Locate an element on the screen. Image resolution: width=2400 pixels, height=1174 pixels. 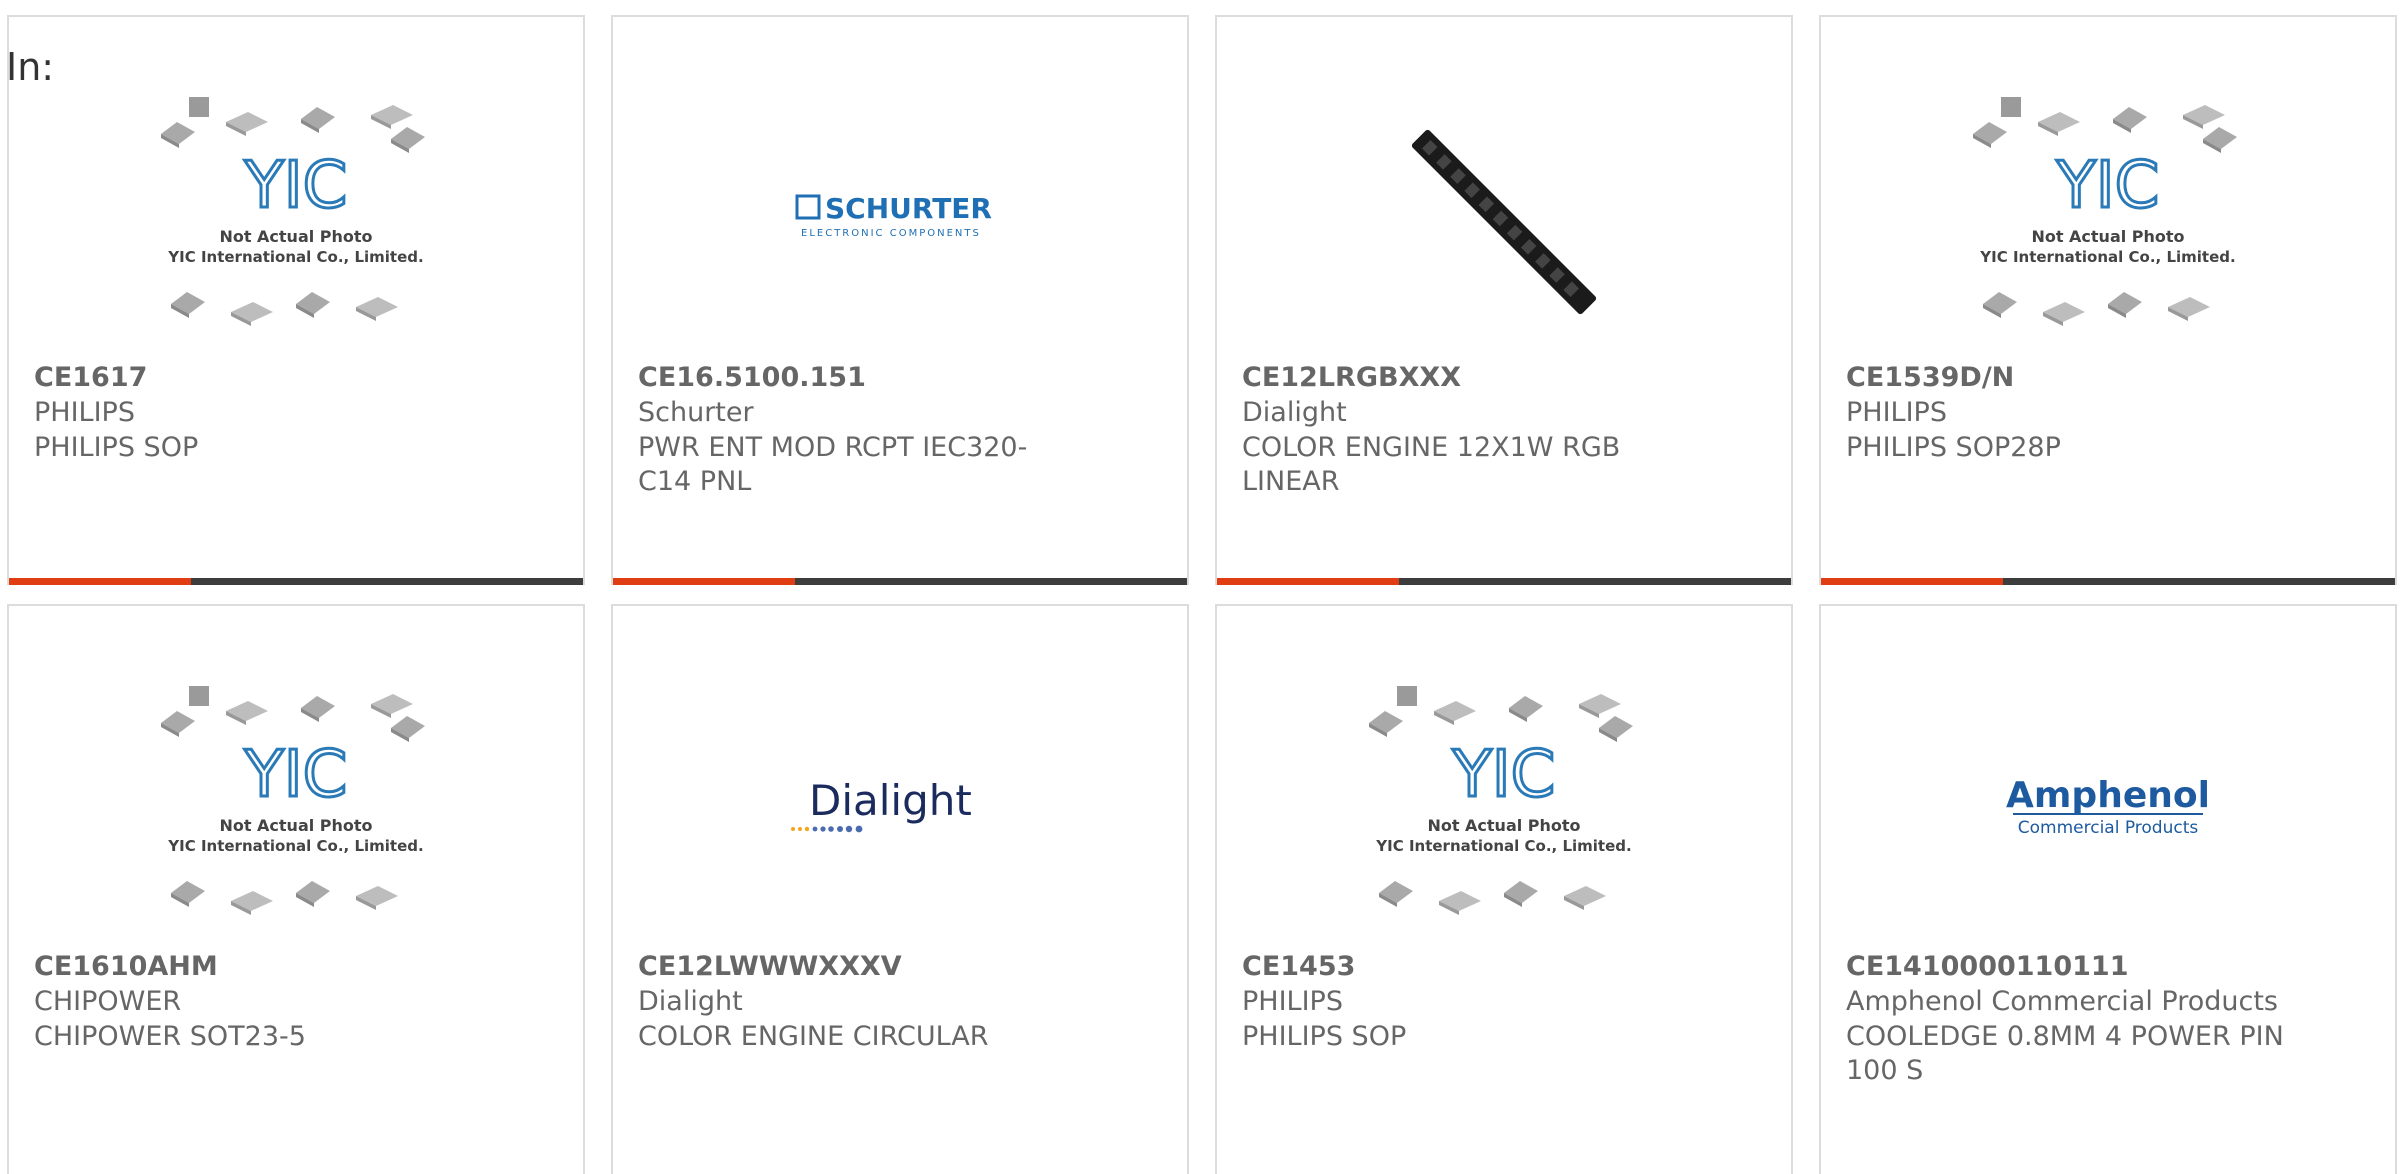
part-number: CE16.5100.151 is located at coordinates (752, 377).